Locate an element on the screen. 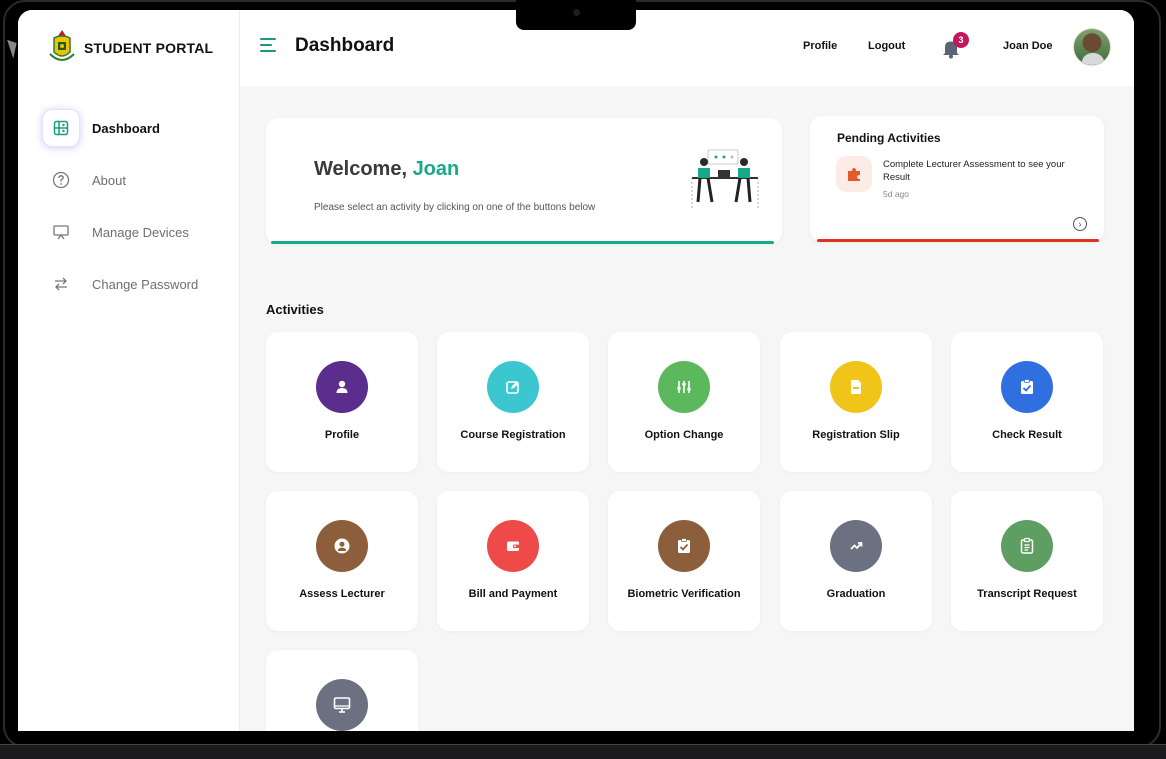 The image size is (1166, 759). dashboard-icon is located at coordinates (61, 128).